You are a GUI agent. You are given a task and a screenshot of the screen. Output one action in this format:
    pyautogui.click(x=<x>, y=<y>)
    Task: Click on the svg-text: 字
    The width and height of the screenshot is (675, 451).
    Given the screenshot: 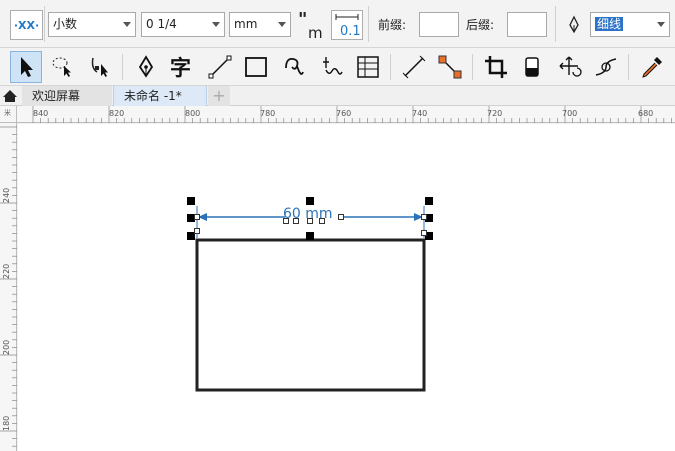 What is the action you would take?
    pyautogui.click(x=180, y=68)
    